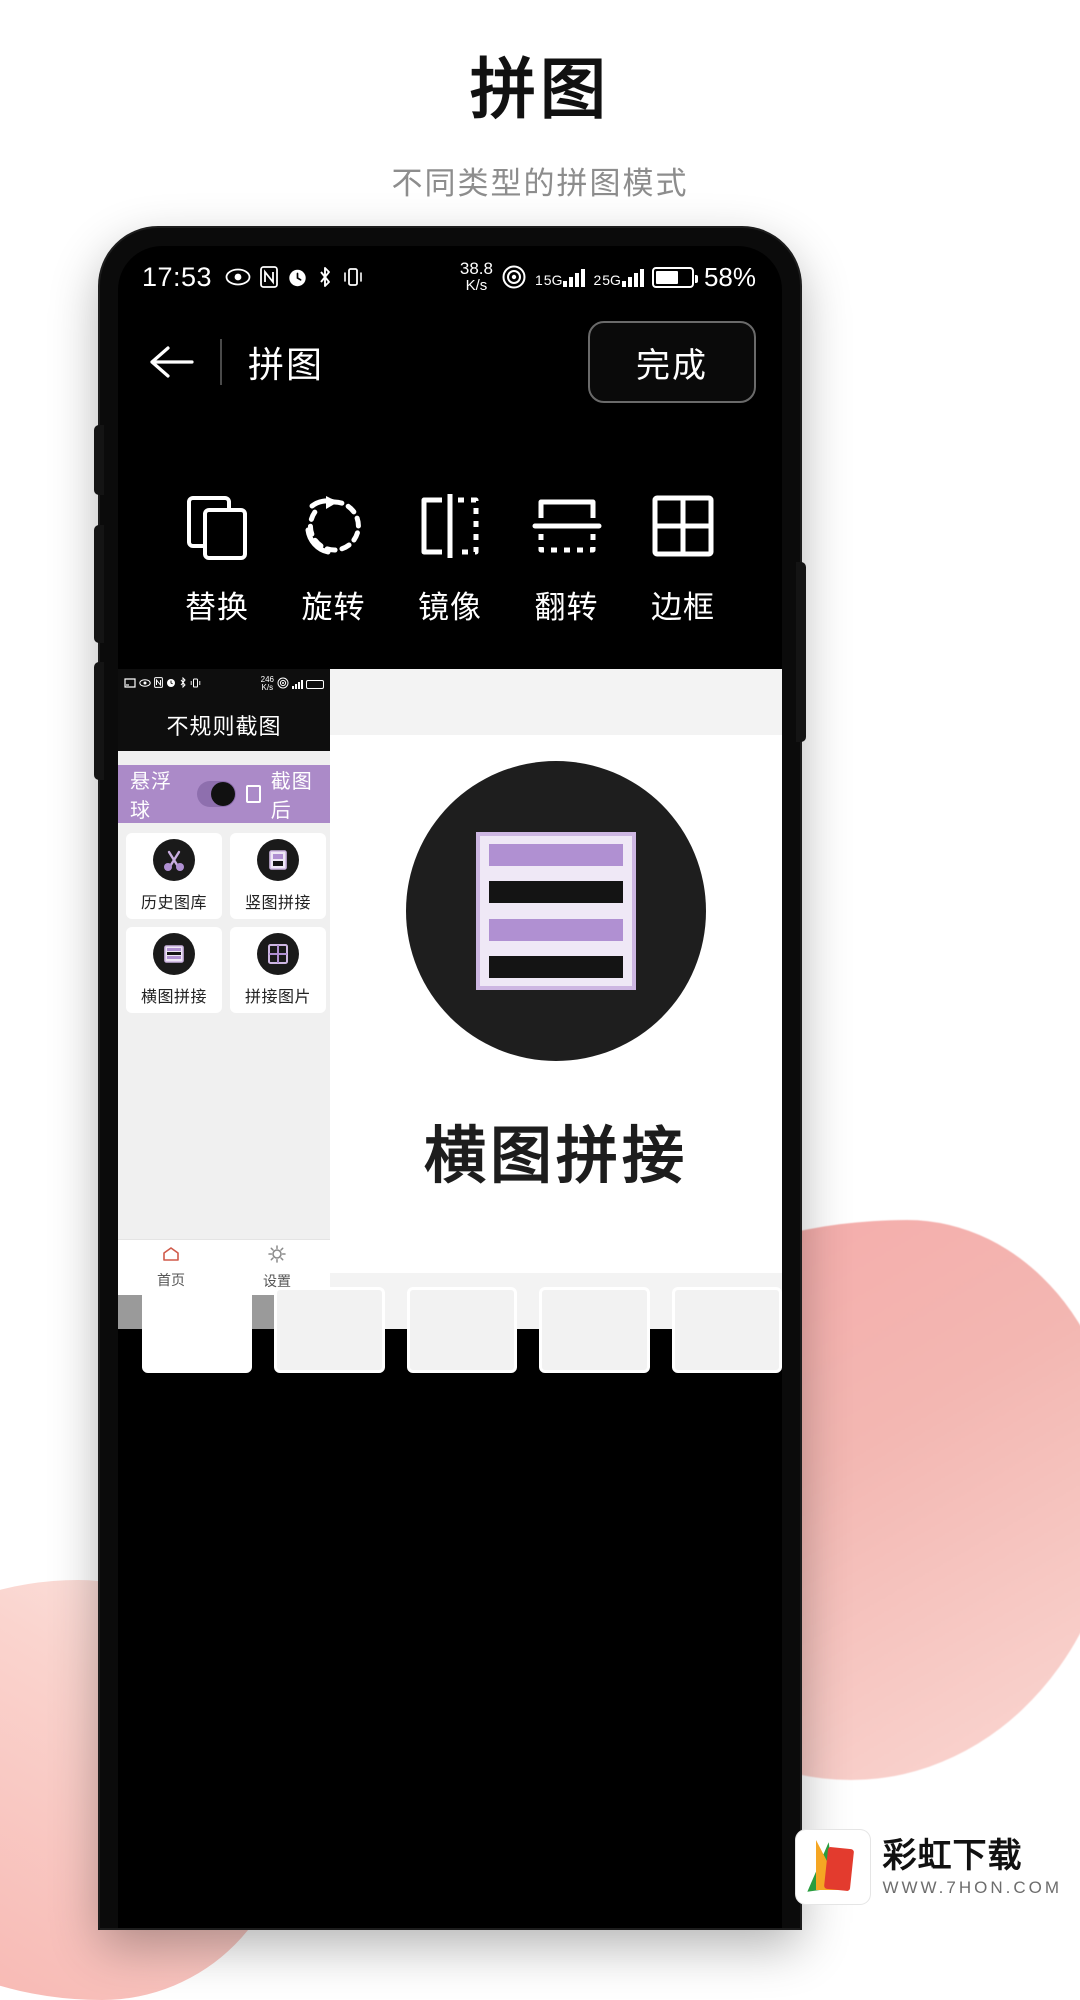 The width and height of the screenshot is (1080, 2000). What do you see at coordinates (278, 954) in the screenshot?
I see `grid-stitch-icon` at bounding box center [278, 954].